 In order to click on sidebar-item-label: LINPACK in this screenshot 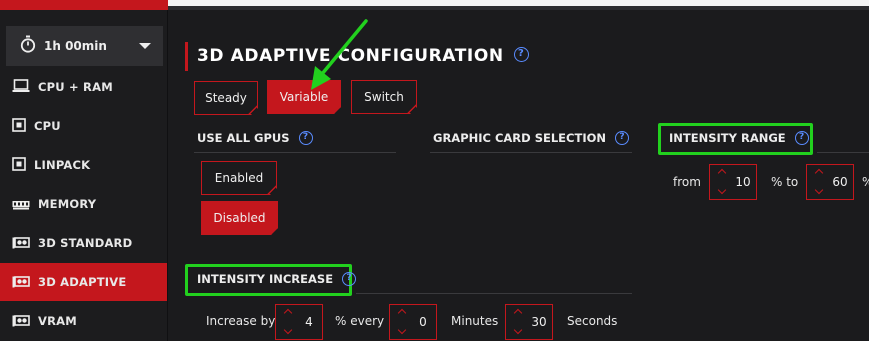, I will do `click(62, 165)`.